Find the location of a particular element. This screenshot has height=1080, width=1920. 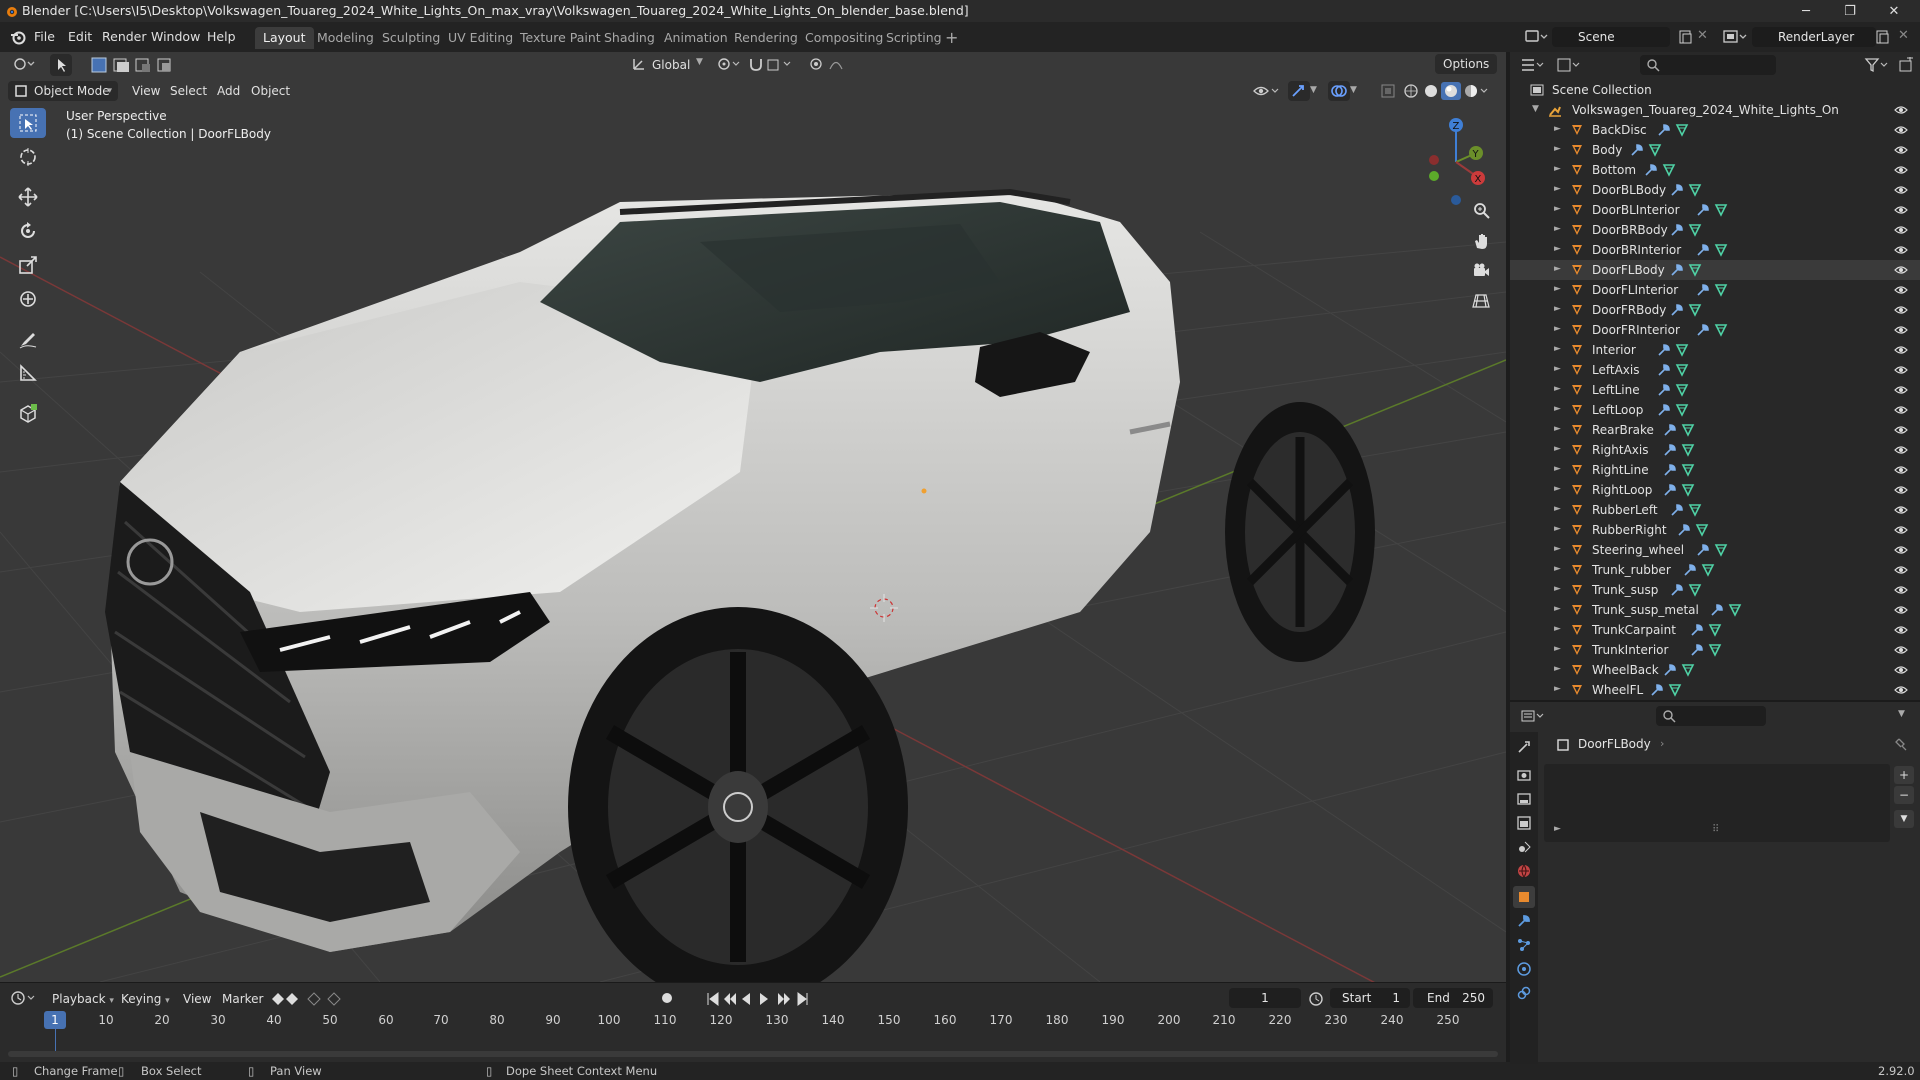

timeline-menu-view: View is located at coordinates (197, 999).